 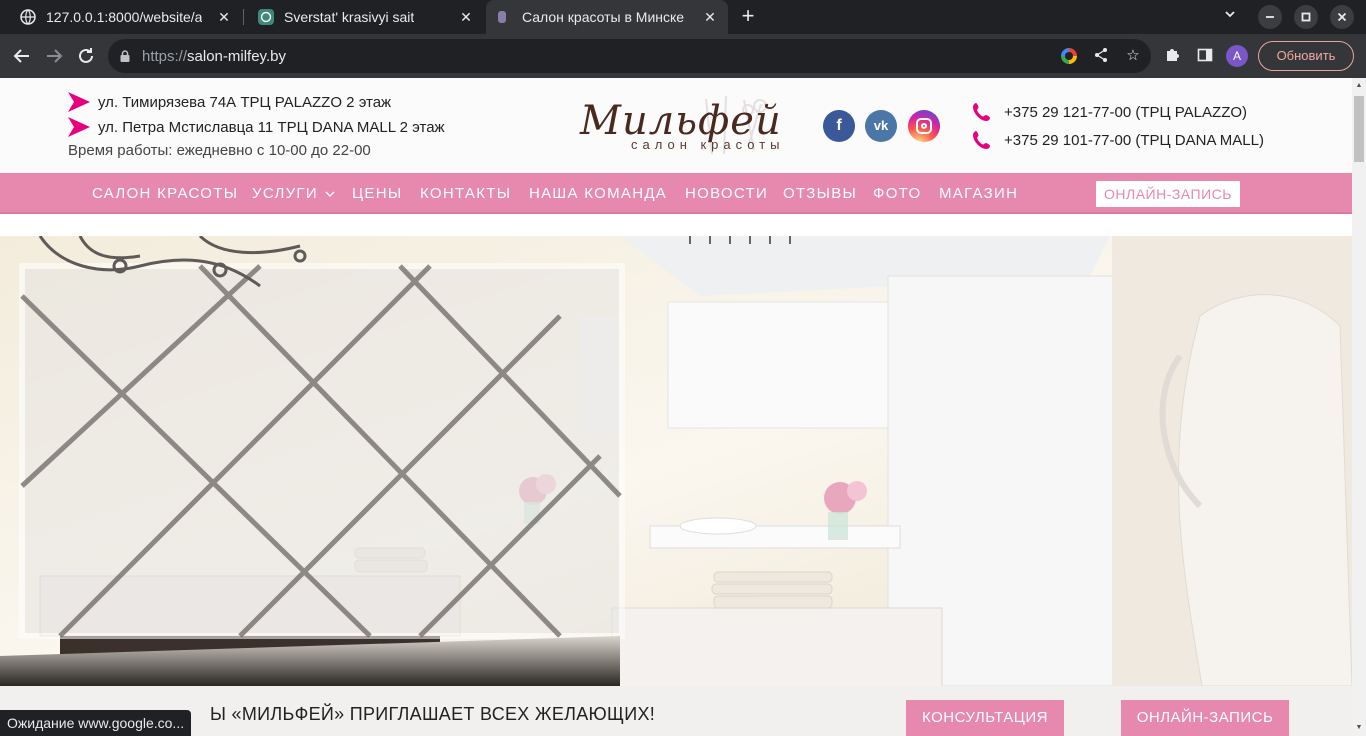 I want to click on nav-item-news: НОВОСТИ, so click(x=726, y=193).